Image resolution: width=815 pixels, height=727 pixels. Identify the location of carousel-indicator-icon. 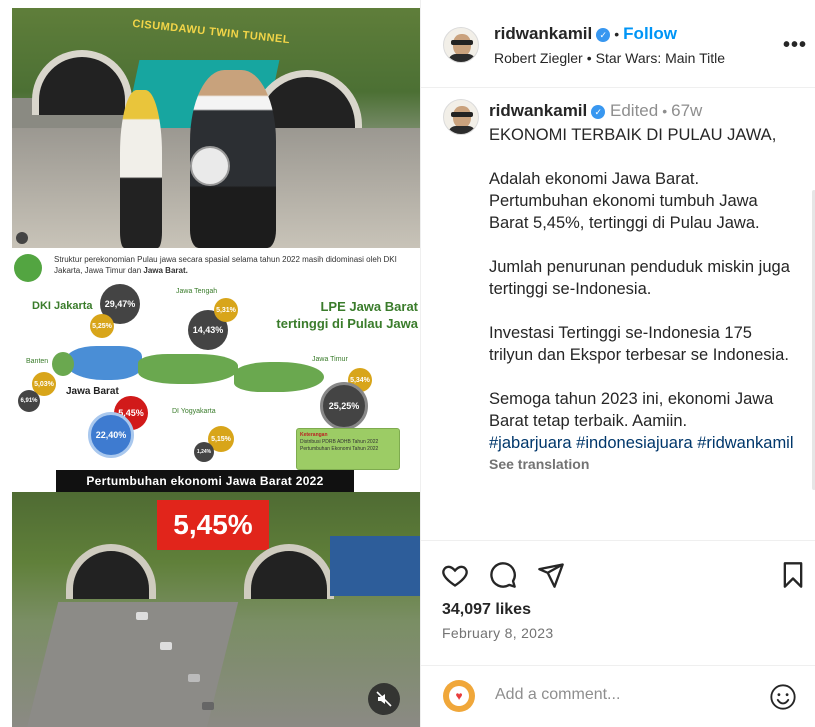
(22, 238).